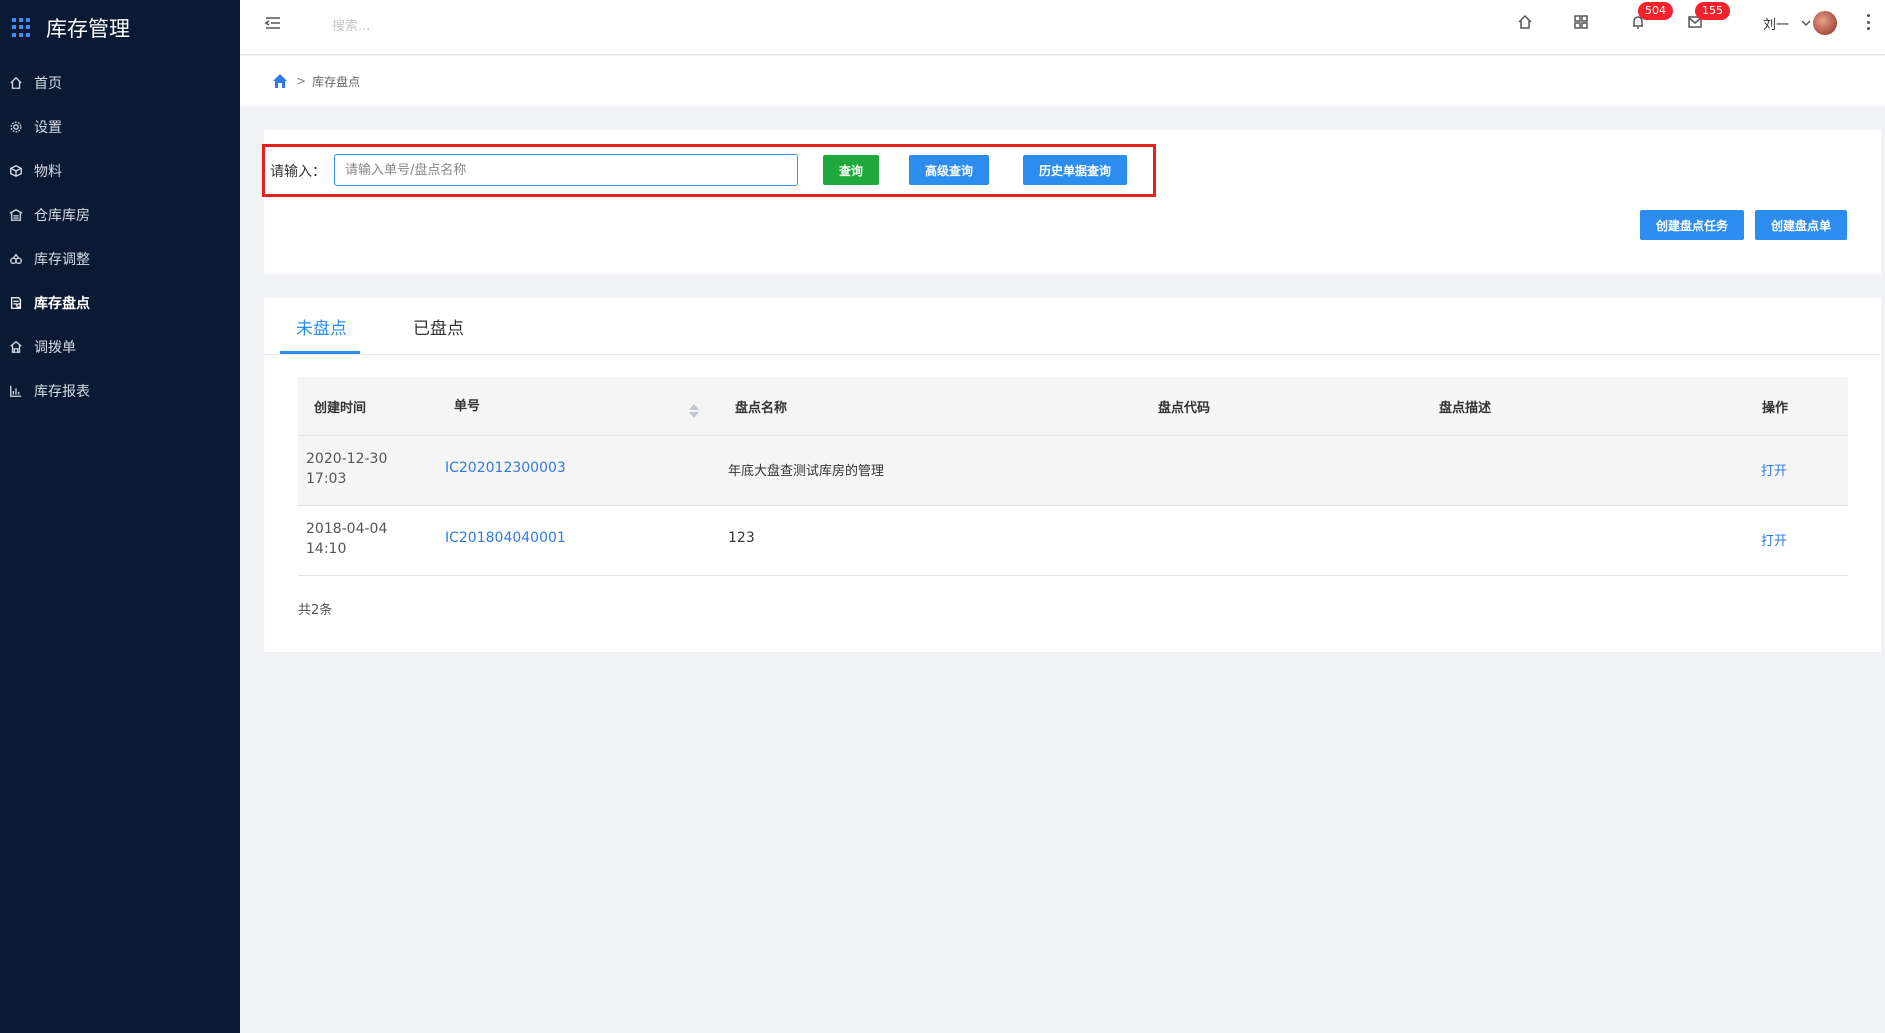 Image resolution: width=1885 pixels, height=1033 pixels. What do you see at coordinates (1062, 81) in the screenshot?
I see `breadcrumb: > 库存盘点` at bounding box center [1062, 81].